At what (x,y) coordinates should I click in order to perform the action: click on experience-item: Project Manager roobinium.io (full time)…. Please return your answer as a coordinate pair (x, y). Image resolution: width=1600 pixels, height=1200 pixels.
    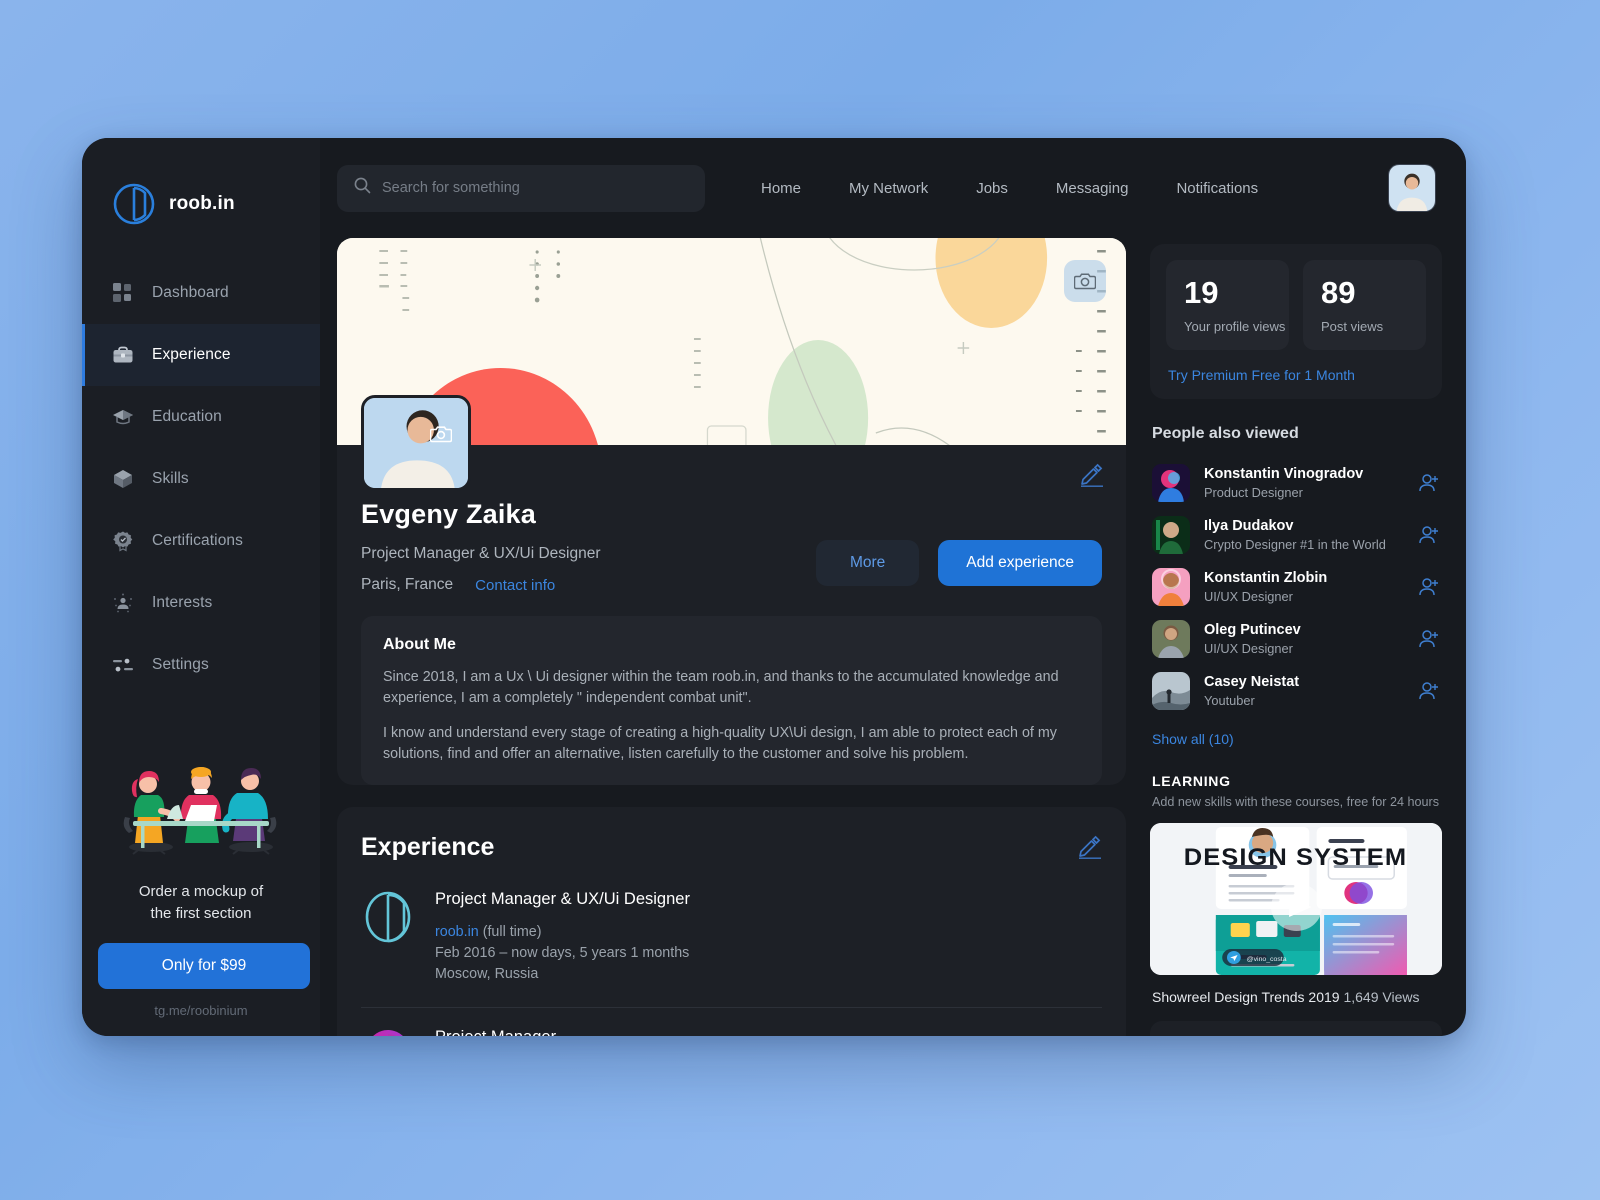
    Looking at the image, I should click on (731, 1021).